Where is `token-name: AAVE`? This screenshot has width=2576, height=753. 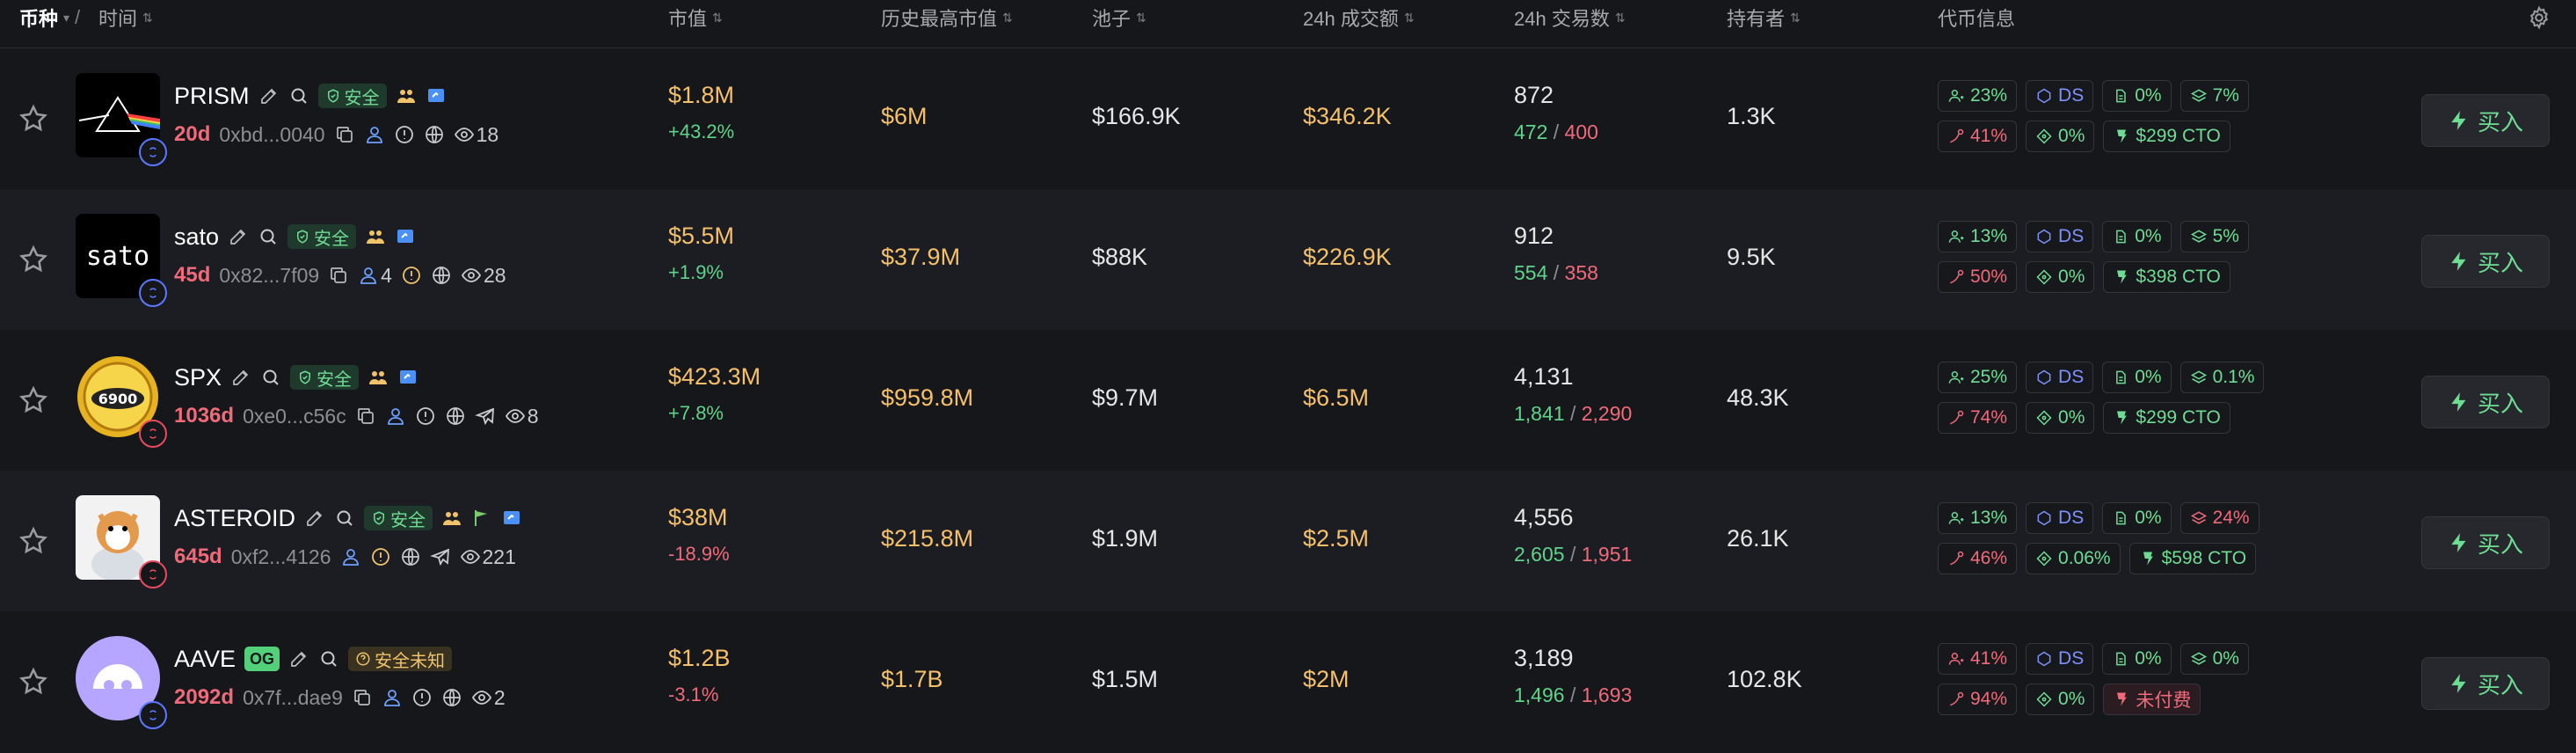
token-name: AAVE is located at coordinates (205, 660).